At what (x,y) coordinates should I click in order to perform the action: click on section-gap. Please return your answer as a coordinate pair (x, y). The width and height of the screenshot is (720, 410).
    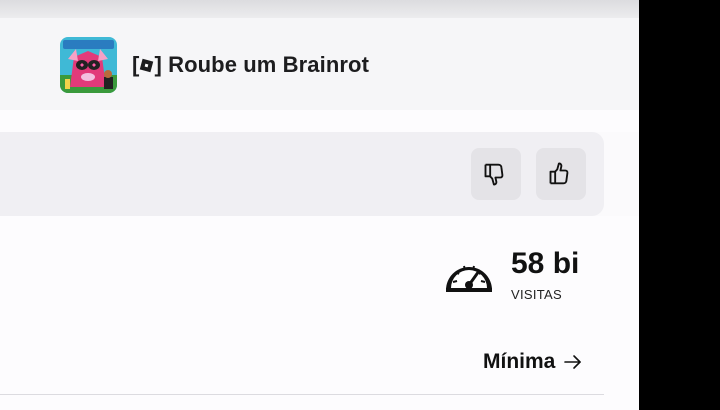
    Looking at the image, I should click on (319, 121).